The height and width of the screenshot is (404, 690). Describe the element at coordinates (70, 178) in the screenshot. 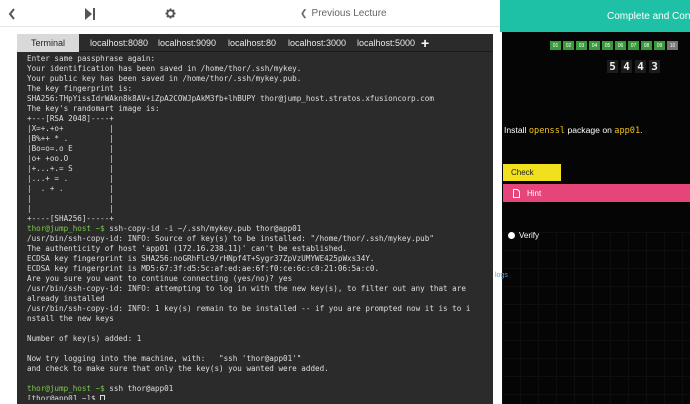

I see `terminal-line-text: |...+ = . |` at that location.